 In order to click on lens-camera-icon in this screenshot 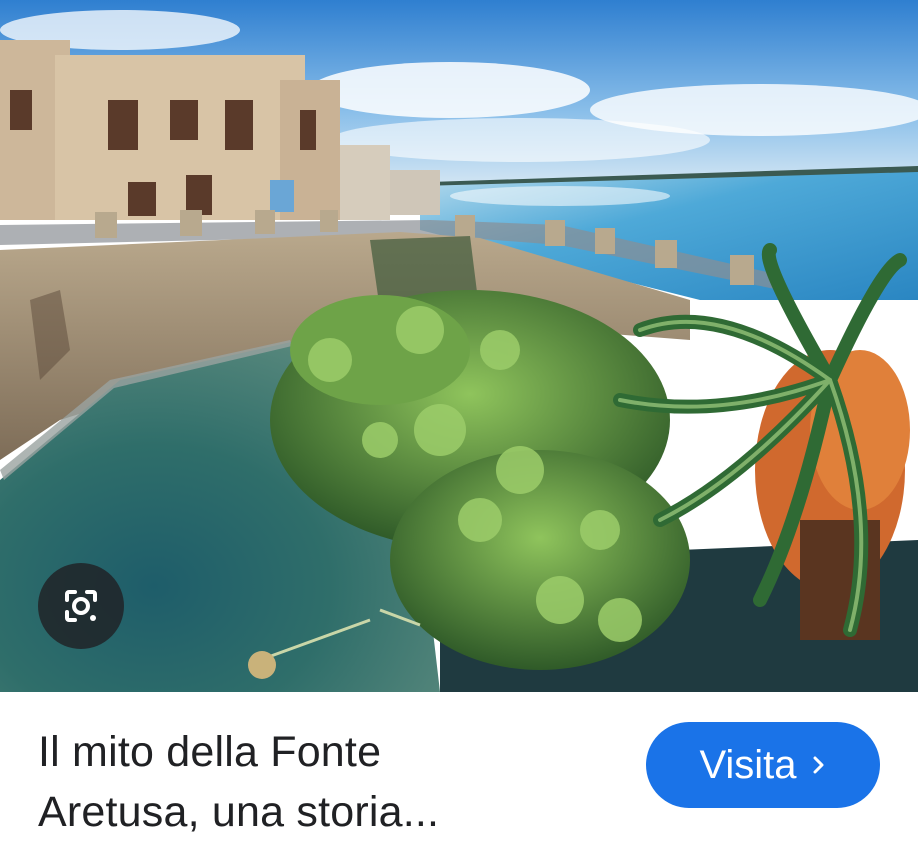, I will do `click(81, 606)`.